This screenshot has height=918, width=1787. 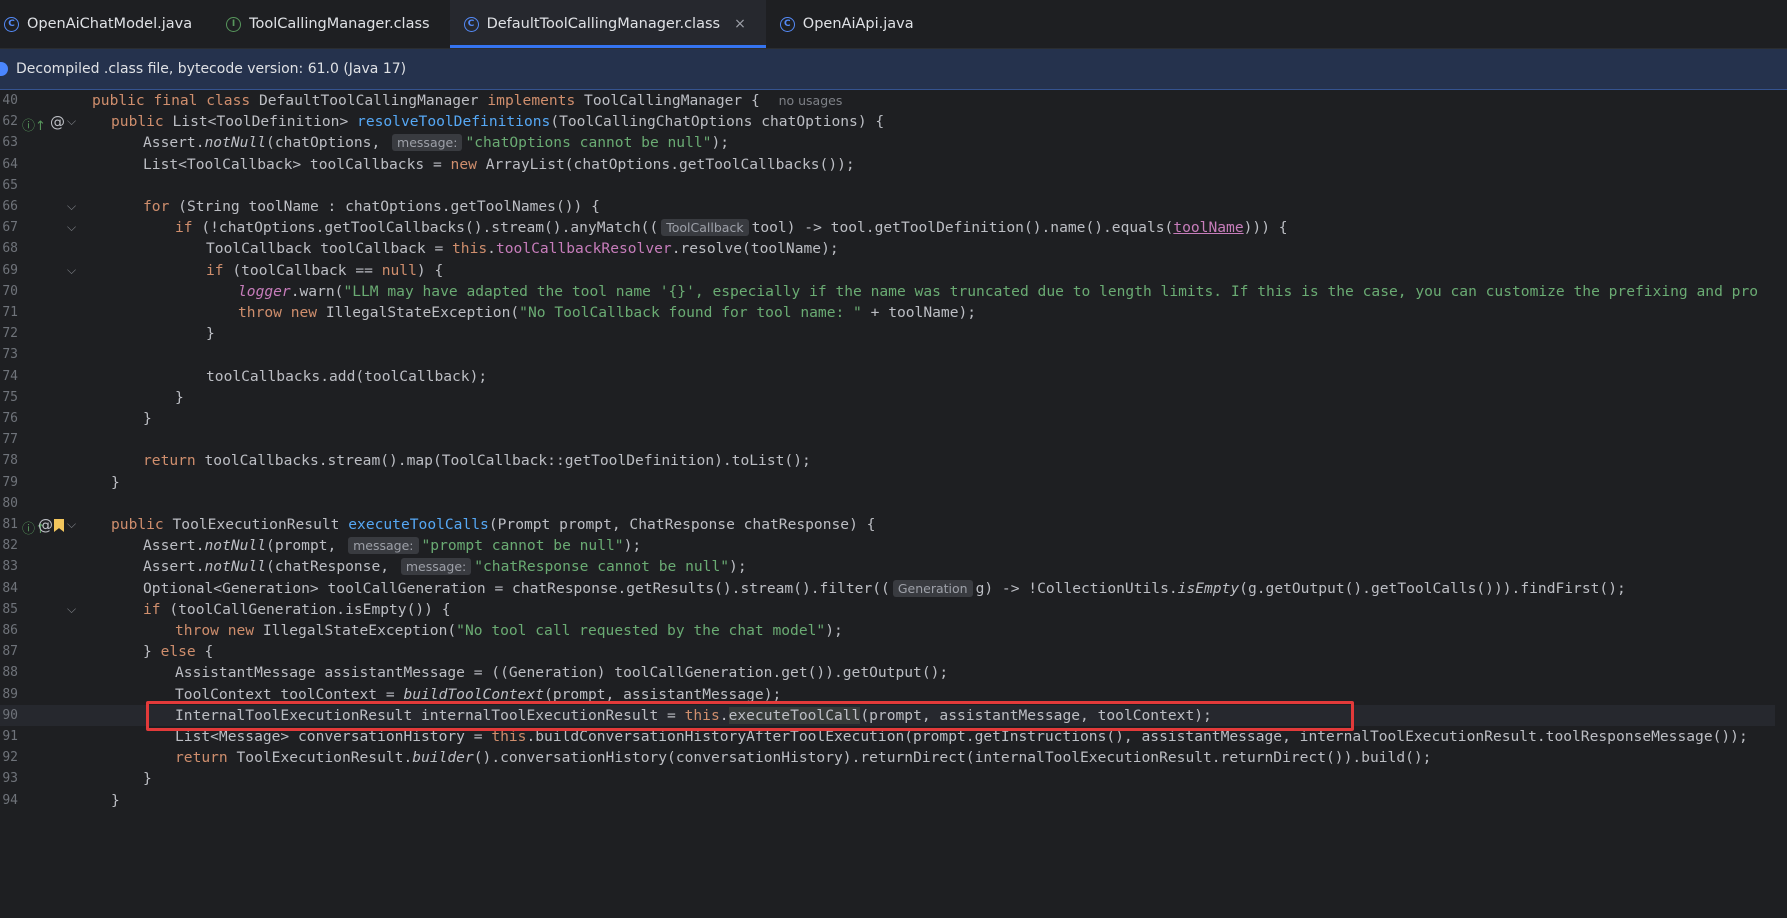 What do you see at coordinates (10, 248) in the screenshot?
I see `line-number: 68` at bounding box center [10, 248].